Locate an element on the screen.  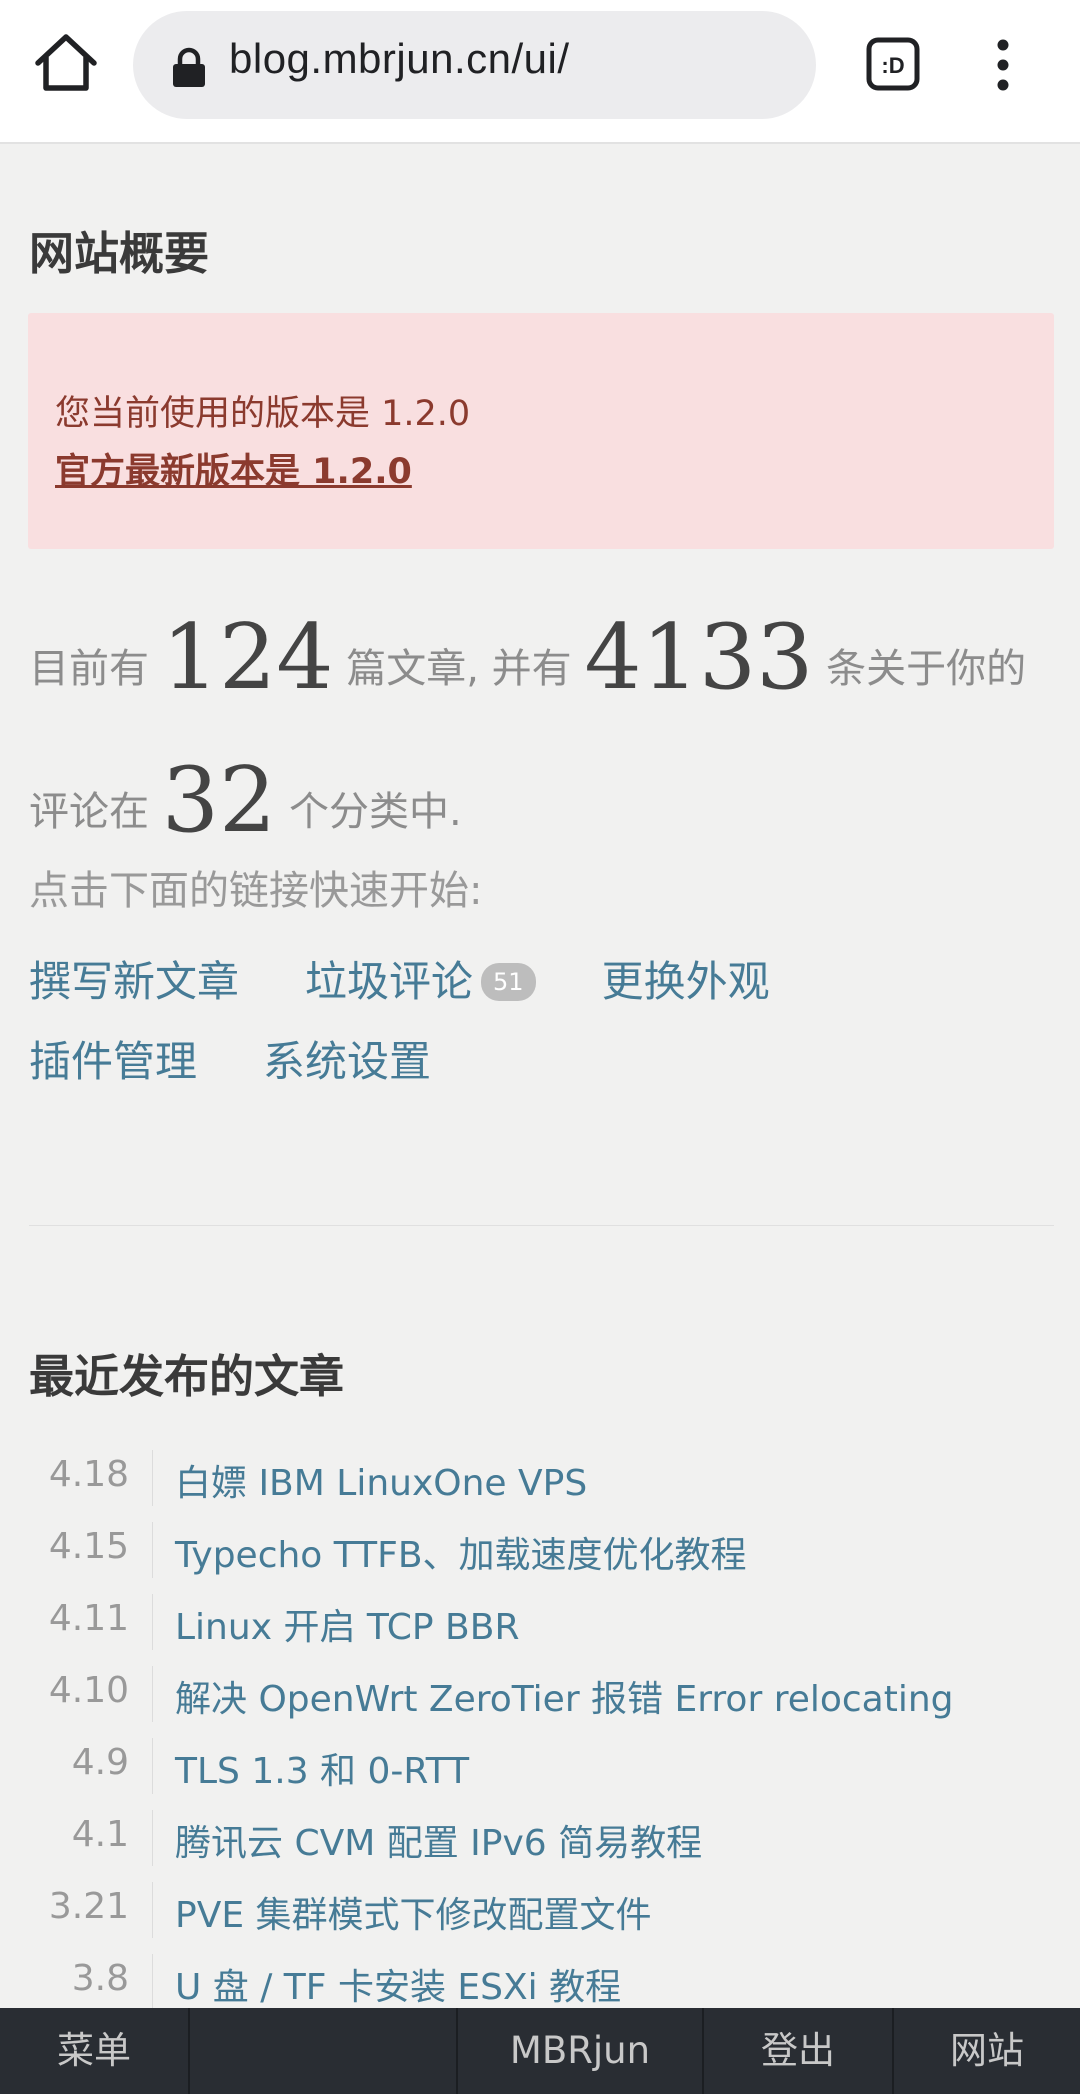
quick-links: 撰写新文章 垃圾评论 51 更换外观 插件管理 系统设置 is located at coordinates (541, 1022).